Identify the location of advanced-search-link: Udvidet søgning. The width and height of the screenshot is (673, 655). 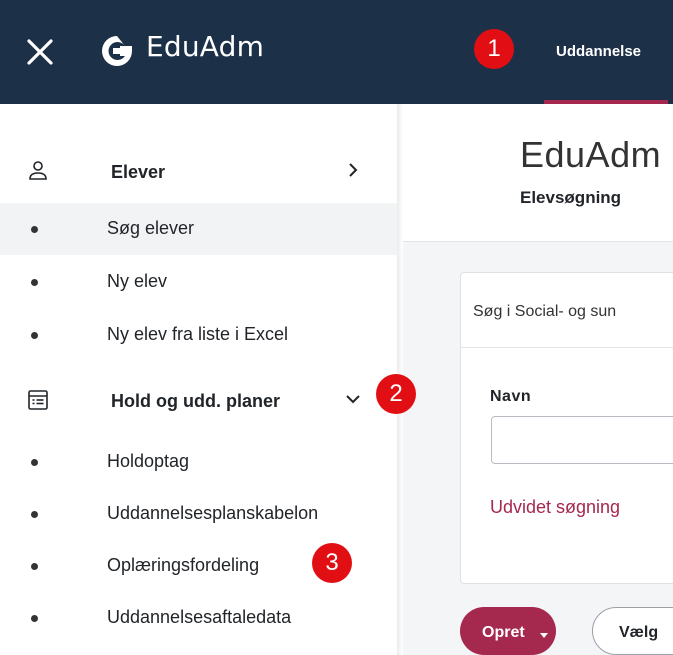
(555, 507).